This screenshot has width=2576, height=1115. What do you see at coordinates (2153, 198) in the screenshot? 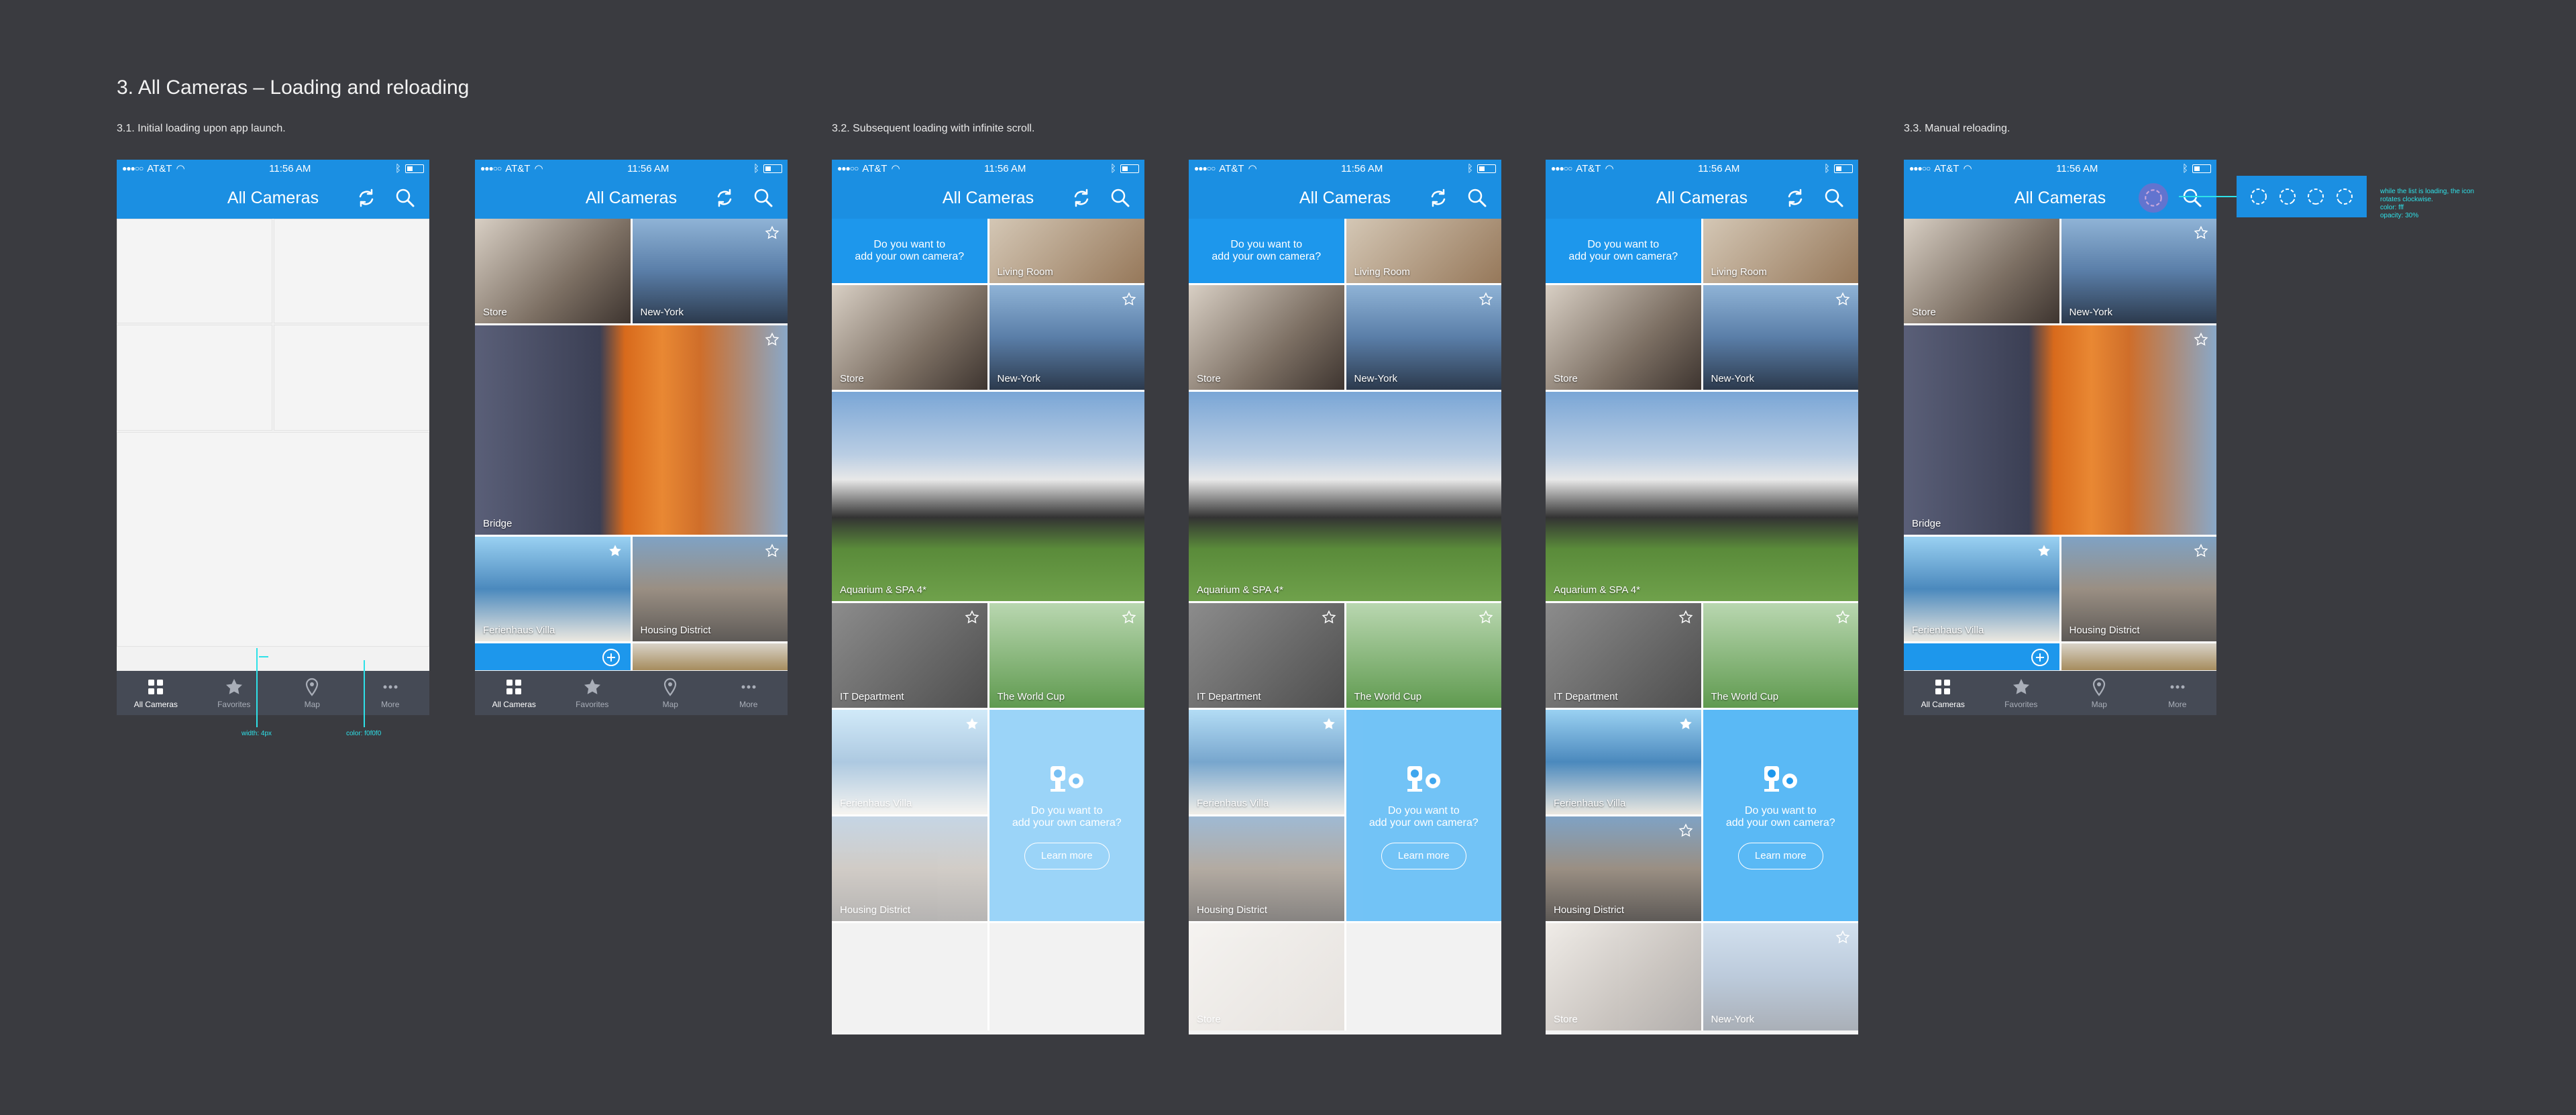
I see `reload-spinner` at bounding box center [2153, 198].